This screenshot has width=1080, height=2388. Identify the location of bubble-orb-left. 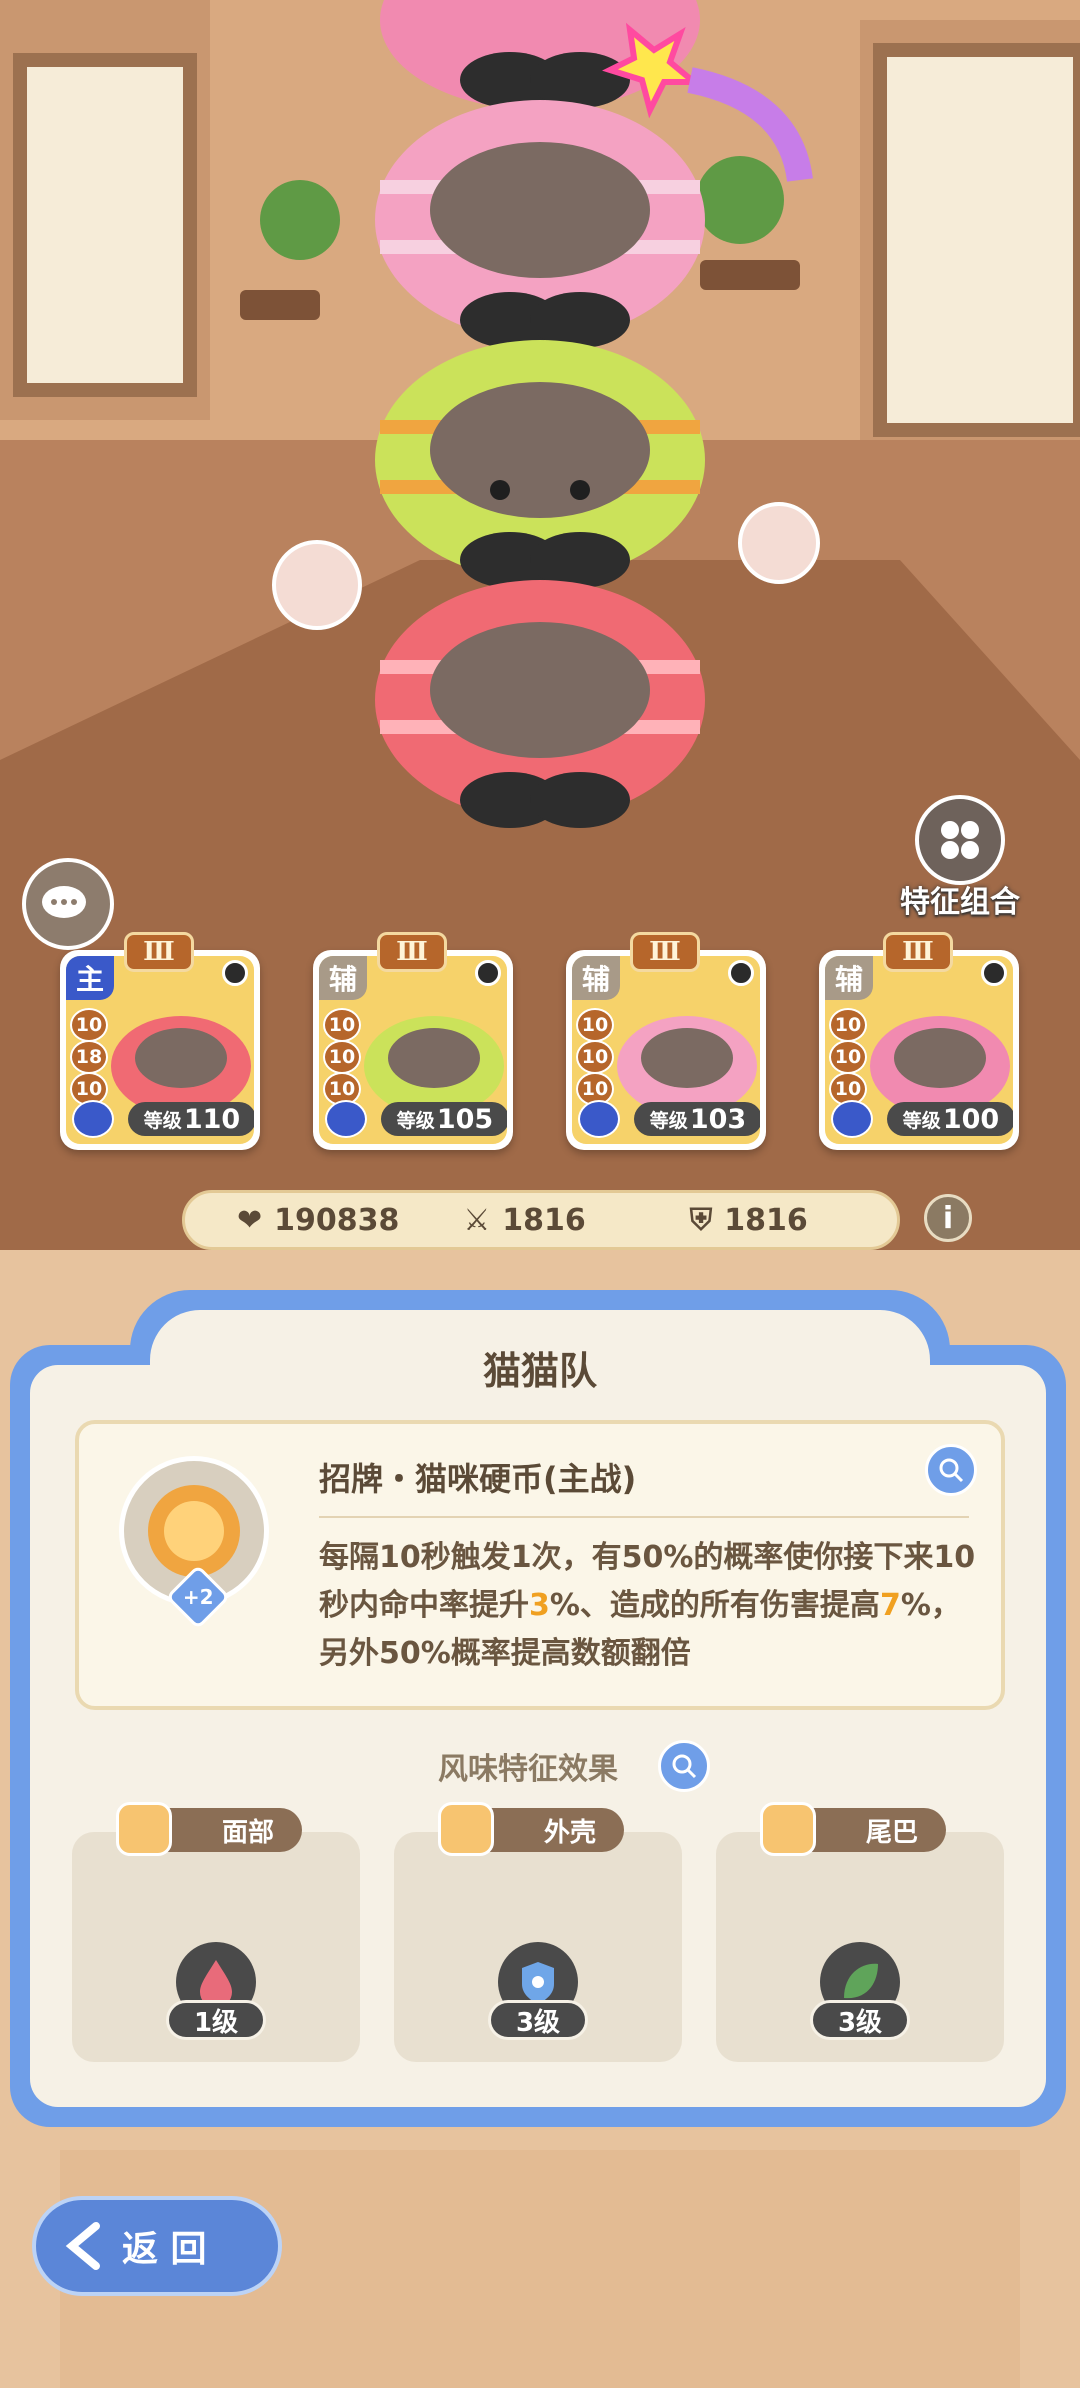
(317, 585).